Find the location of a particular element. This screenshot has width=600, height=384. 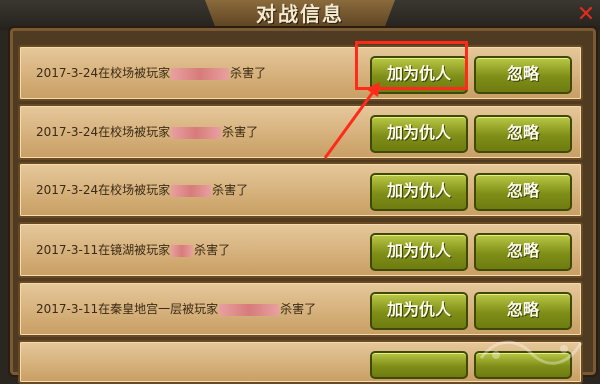

annotation-arrow is located at coordinates (351, 120).